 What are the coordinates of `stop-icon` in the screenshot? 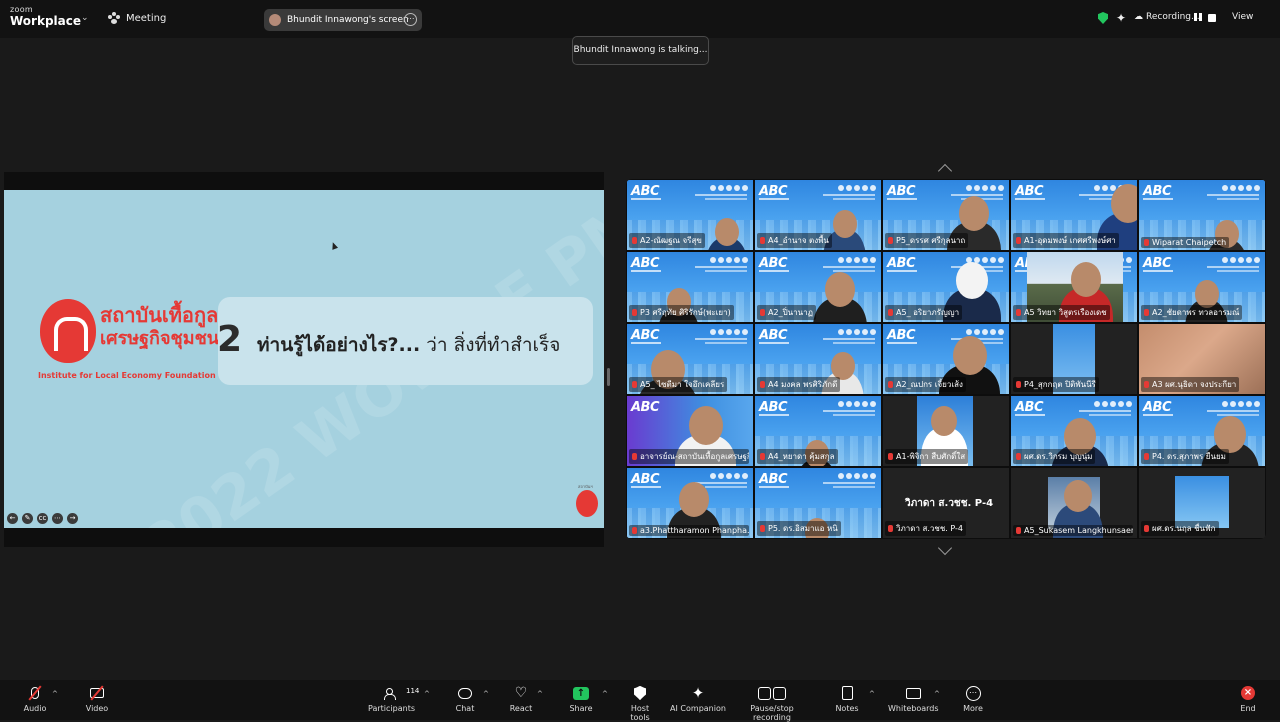 It's located at (1212, 18).